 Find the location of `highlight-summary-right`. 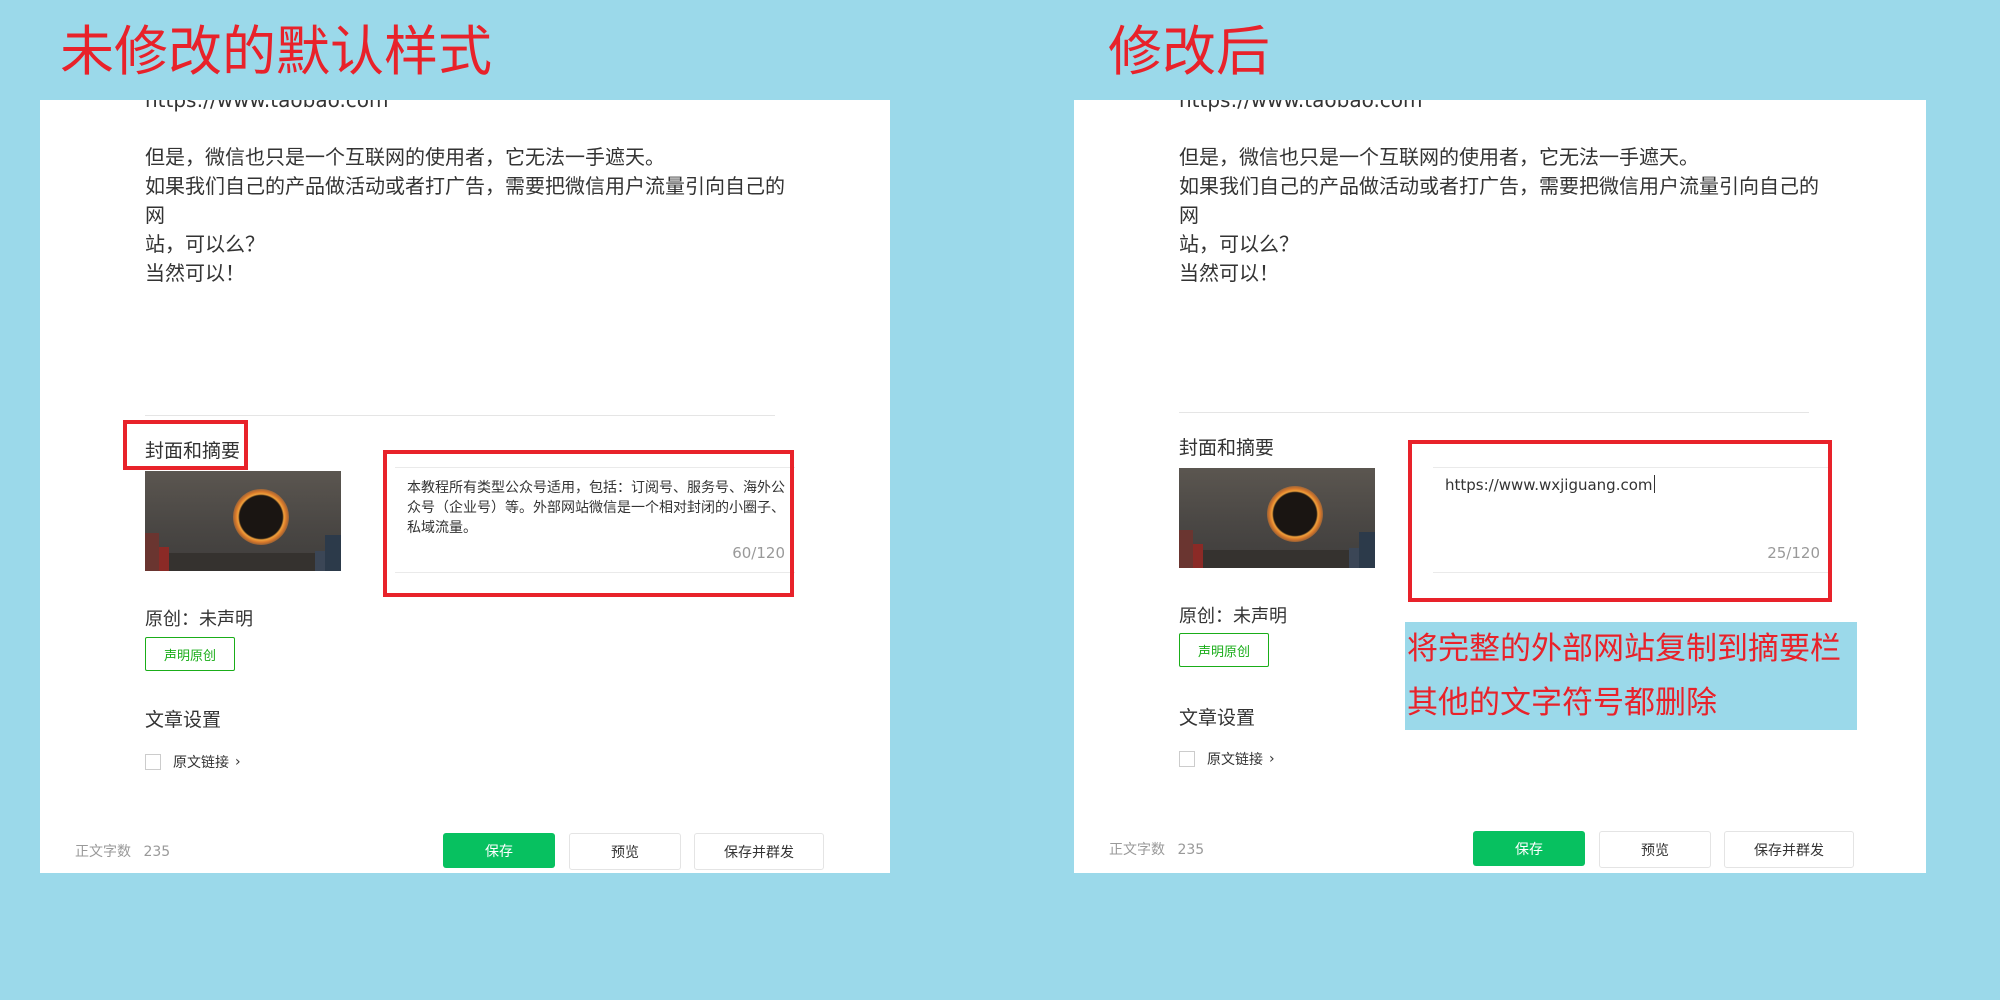

highlight-summary-right is located at coordinates (1620, 521).